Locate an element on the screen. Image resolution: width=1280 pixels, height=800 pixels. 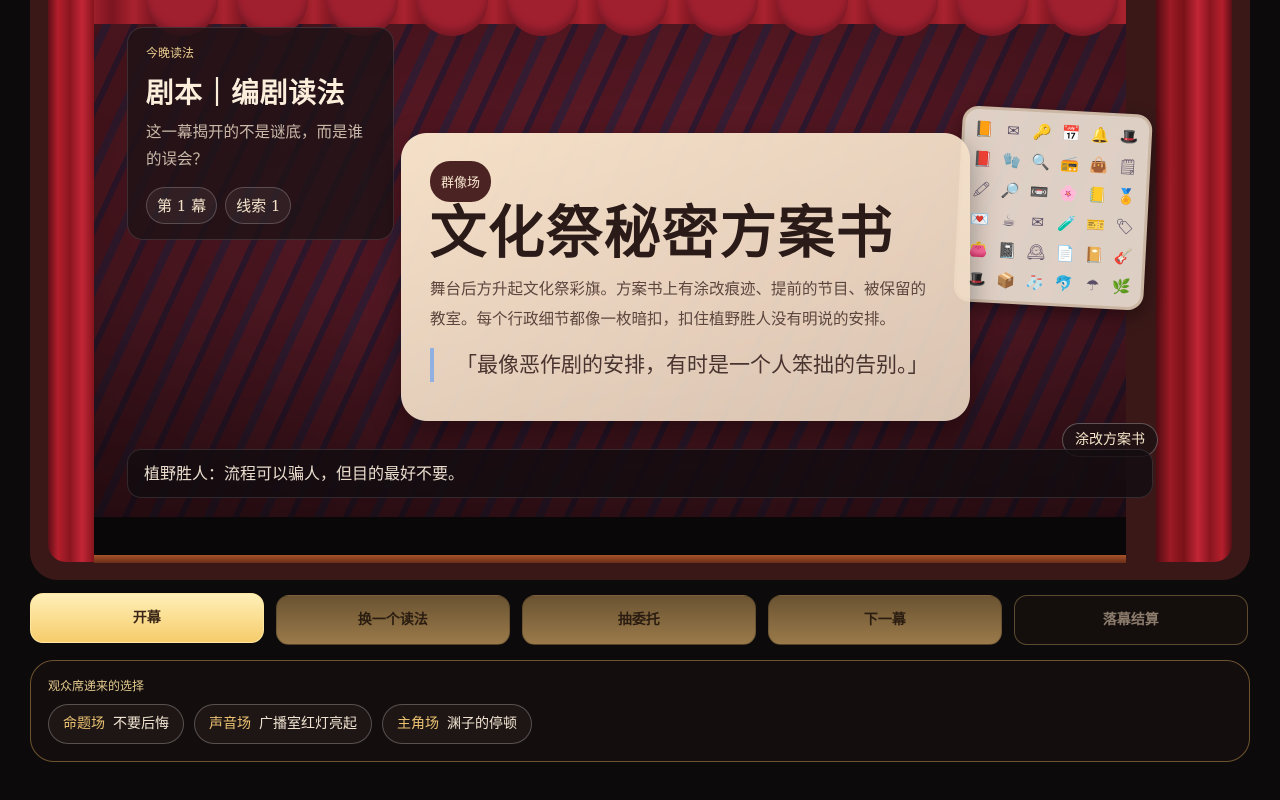
reading-title: 剧本｜编剧读法 is located at coordinates (246, 92).